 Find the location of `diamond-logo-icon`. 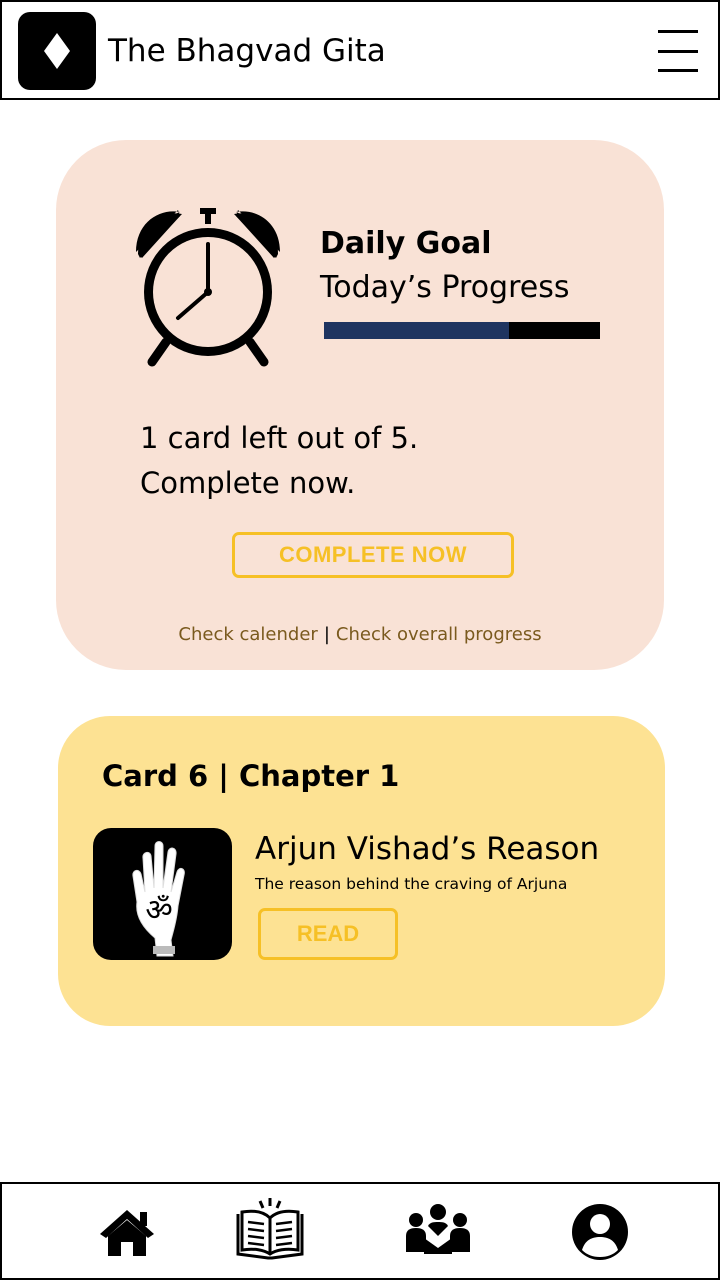

diamond-logo-icon is located at coordinates (57, 51).